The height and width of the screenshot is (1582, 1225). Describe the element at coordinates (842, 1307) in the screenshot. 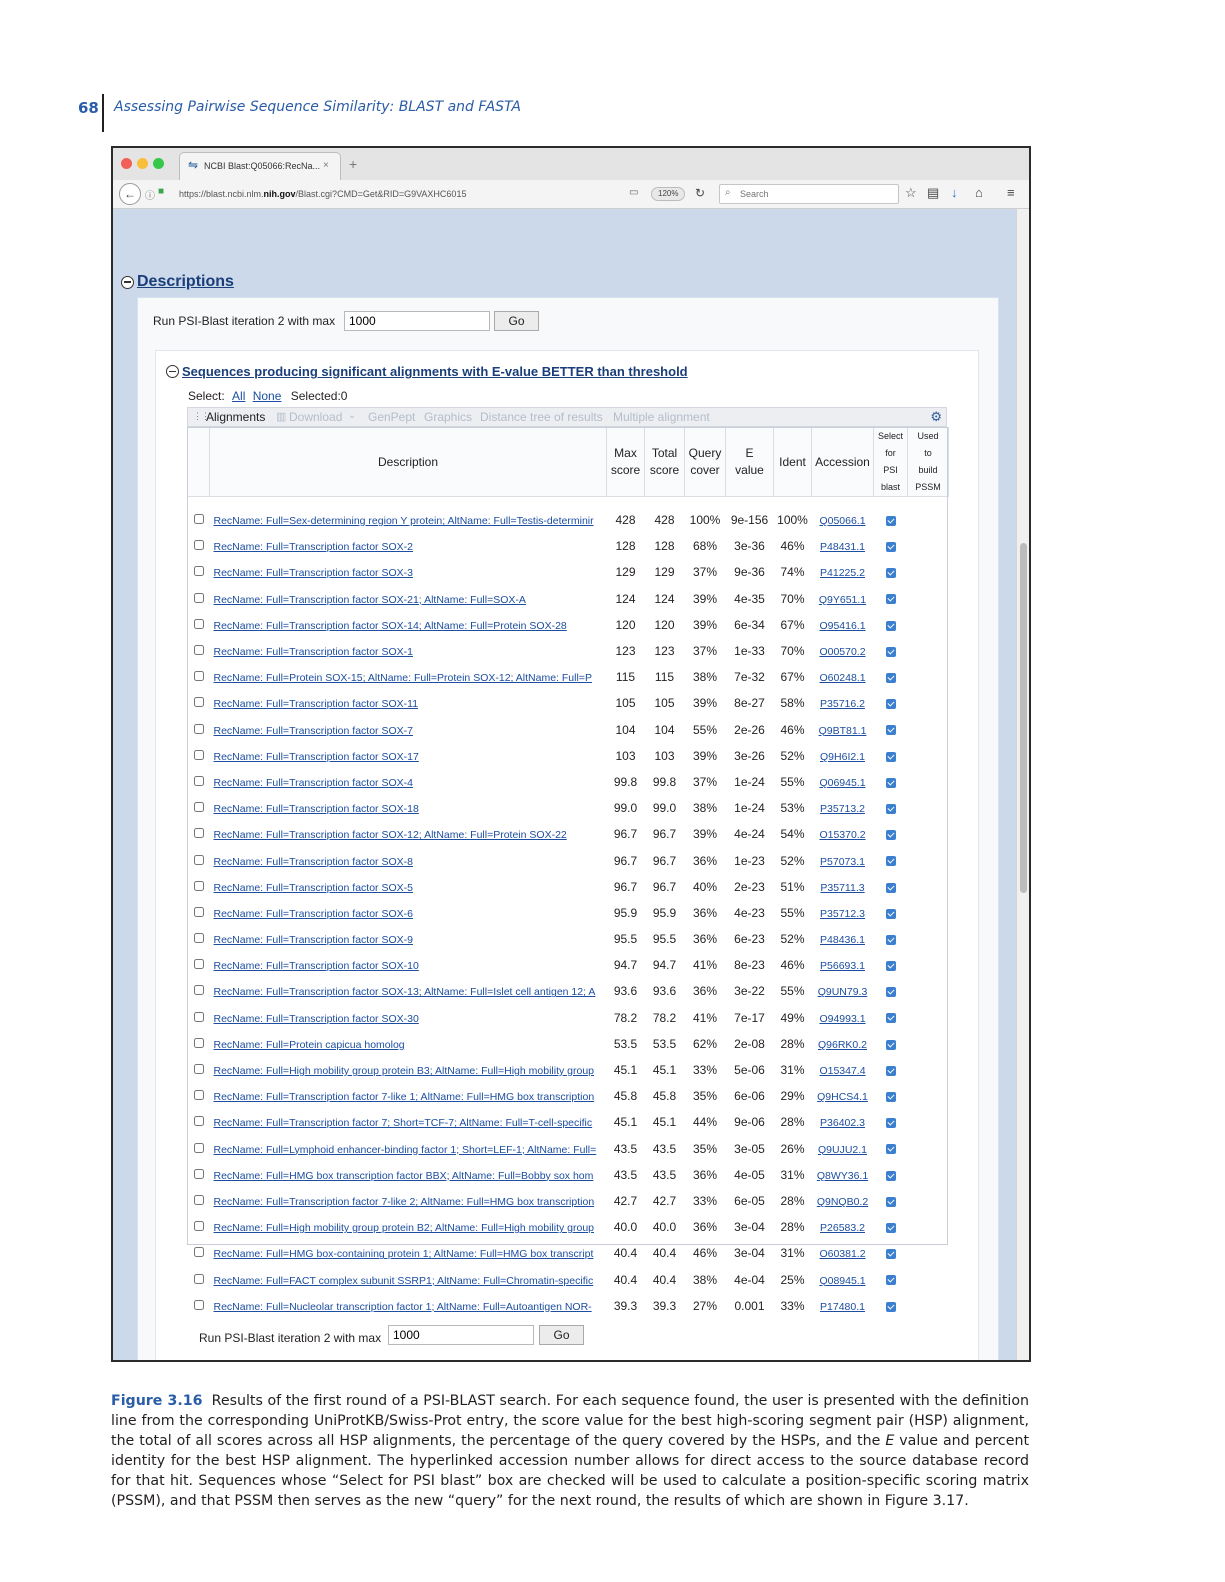

I see `accession-link: P17480.1` at that location.